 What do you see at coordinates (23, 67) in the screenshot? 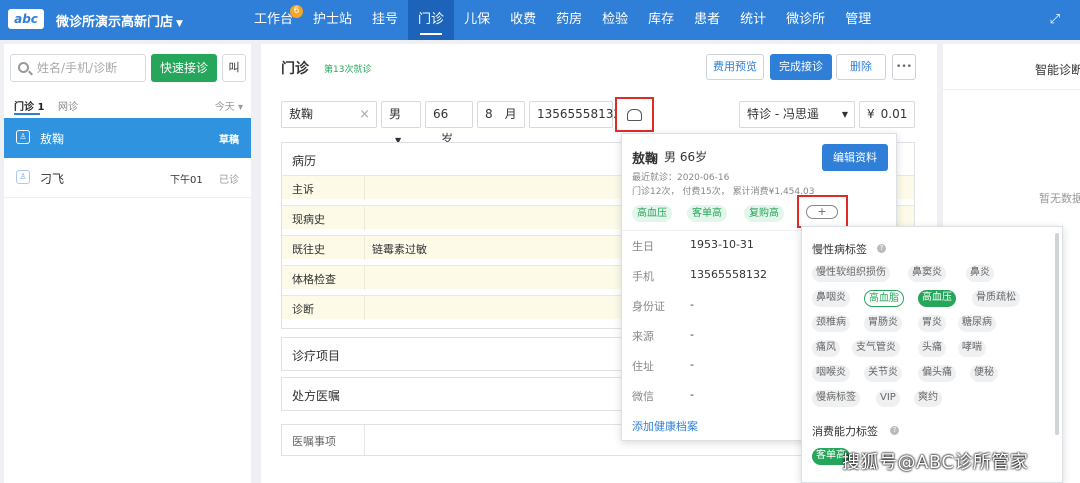
I see `search-icon` at bounding box center [23, 67].